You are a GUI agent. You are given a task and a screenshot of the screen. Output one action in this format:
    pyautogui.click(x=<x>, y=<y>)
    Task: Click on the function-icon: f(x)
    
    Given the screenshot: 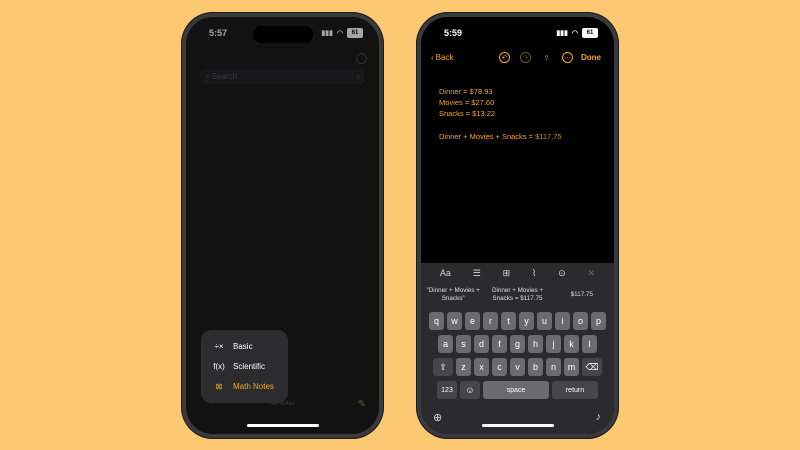 What is the action you would take?
    pyautogui.click(x=219, y=366)
    